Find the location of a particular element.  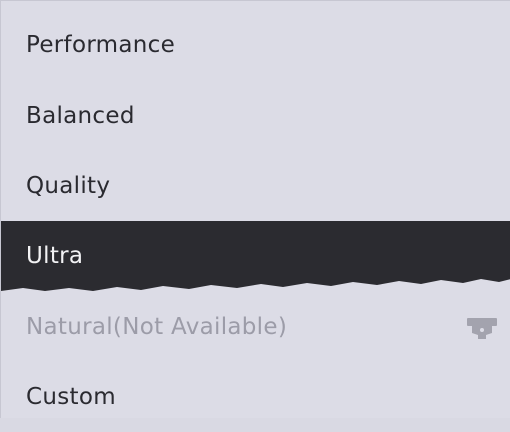

option-label: Balanced is located at coordinates (80, 116).